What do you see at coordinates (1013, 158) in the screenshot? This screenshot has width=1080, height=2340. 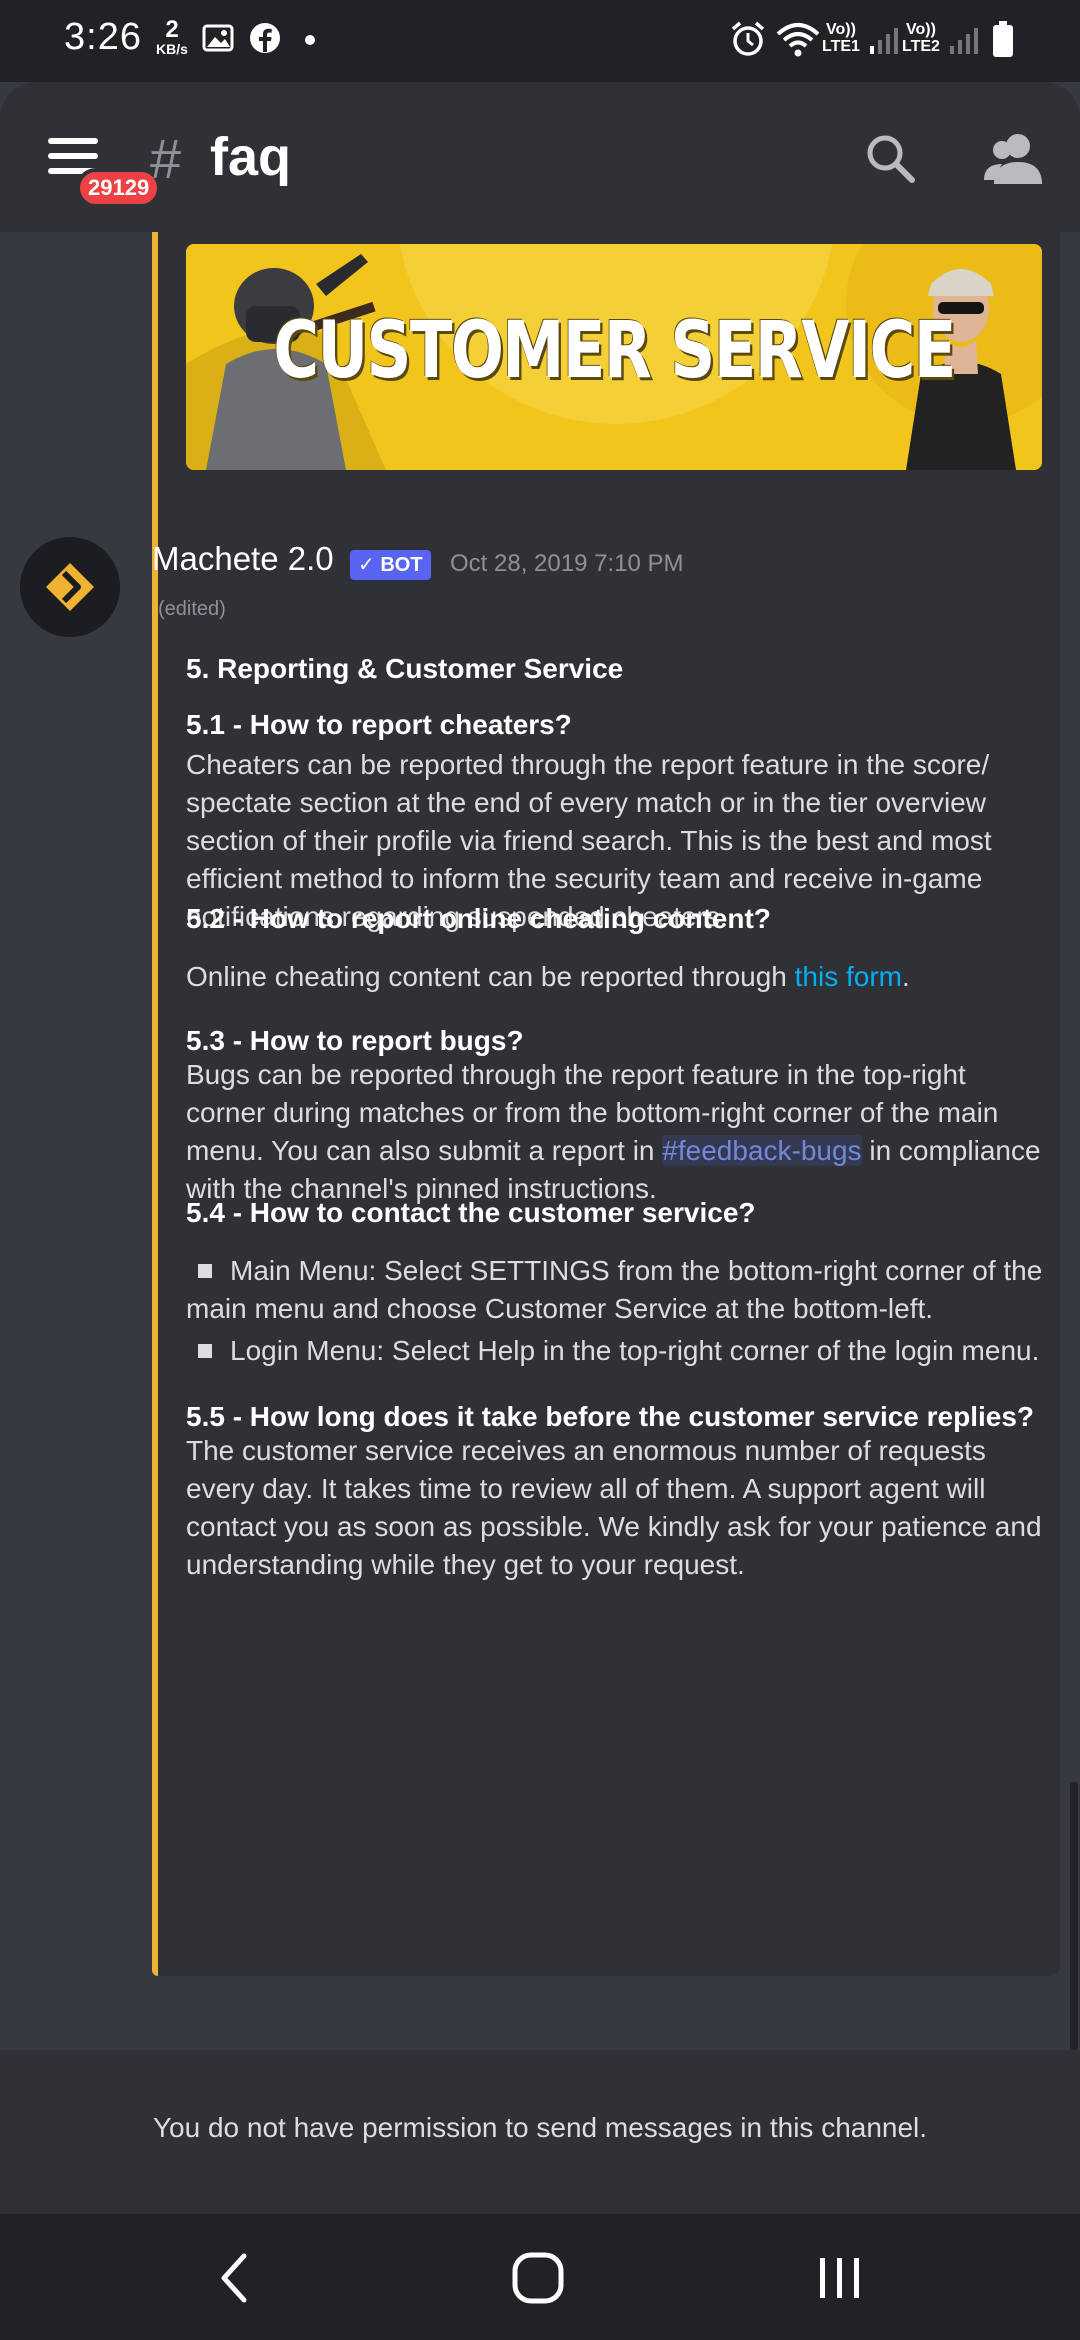 I see `members-icon` at bounding box center [1013, 158].